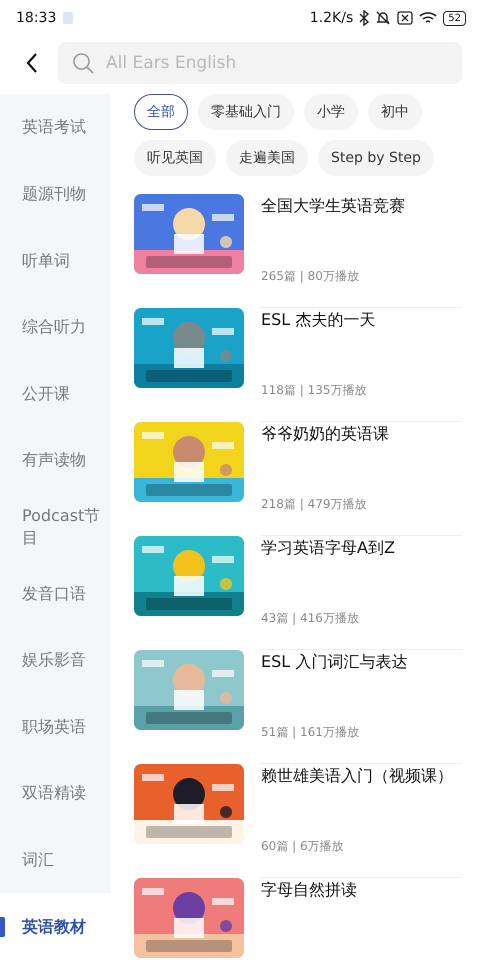  What do you see at coordinates (332, 18) in the screenshot?
I see `network-speed: 1.2K/s` at bounding box center [332, 18].